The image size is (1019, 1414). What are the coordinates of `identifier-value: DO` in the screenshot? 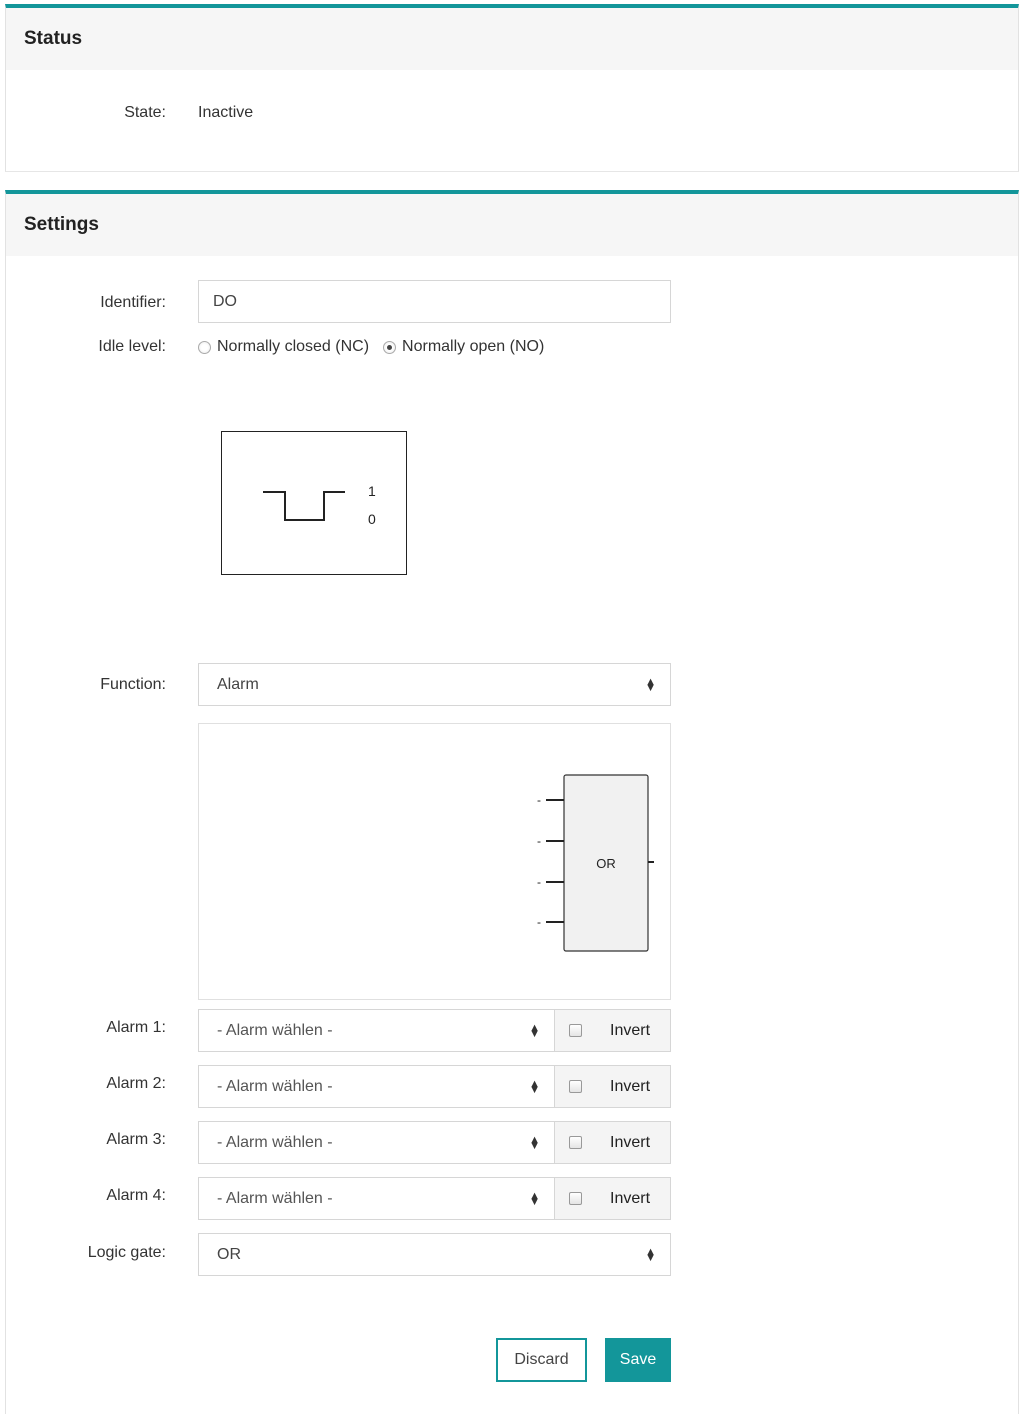 It's located at (225, 301).